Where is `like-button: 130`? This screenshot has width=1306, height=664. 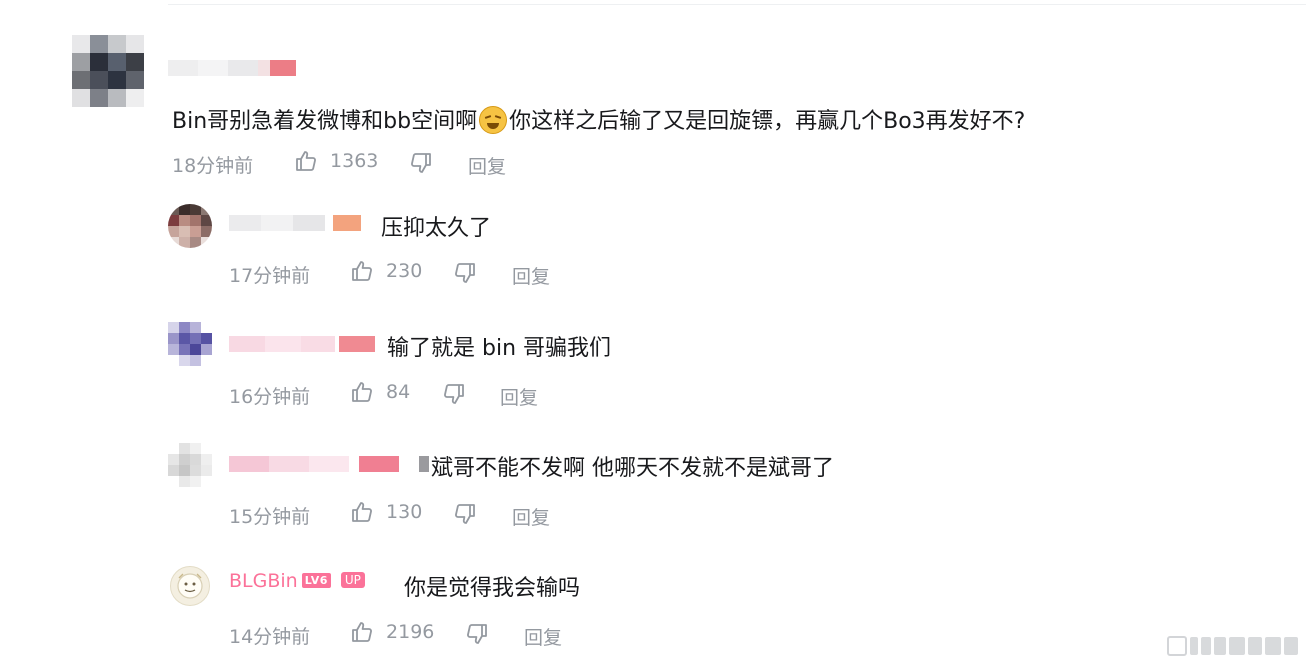 like-button: 130 is located at coordinates (386, 512).